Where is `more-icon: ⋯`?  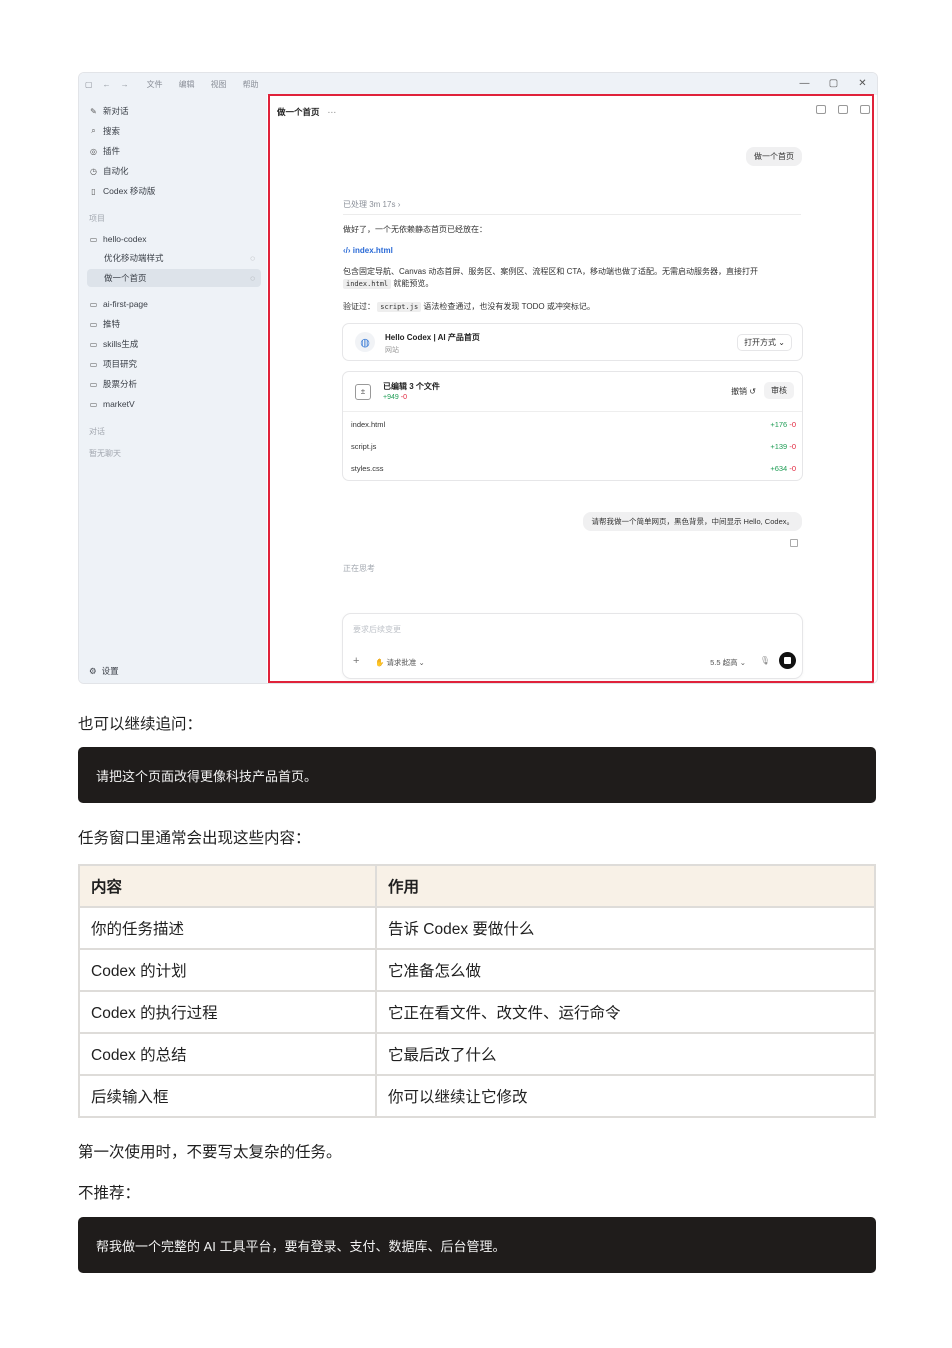
more-icon: ⋯ is located at coordinates (332, 112).